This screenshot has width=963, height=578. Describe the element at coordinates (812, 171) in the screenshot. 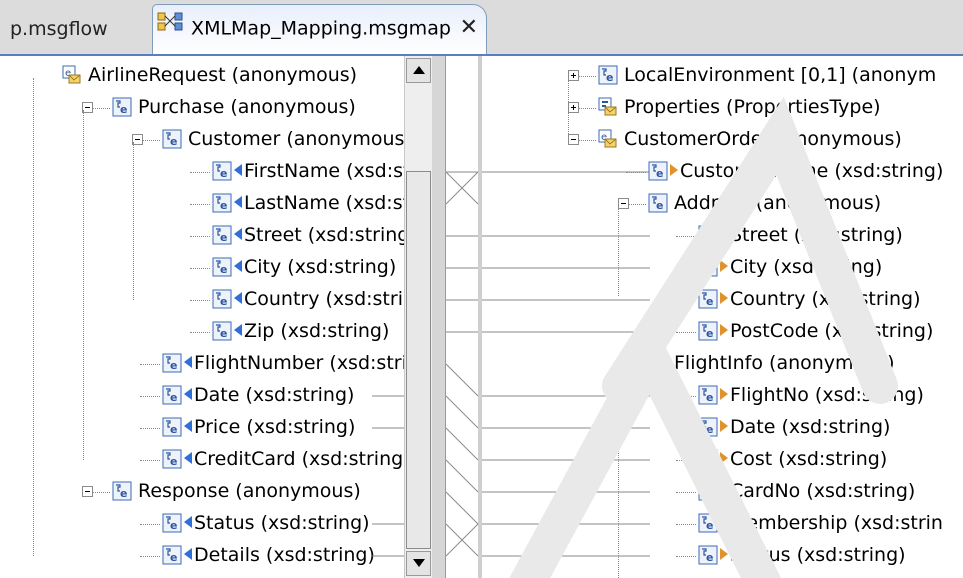

I see `target-tree-label: CustomerName (xsd:string)` at that location.